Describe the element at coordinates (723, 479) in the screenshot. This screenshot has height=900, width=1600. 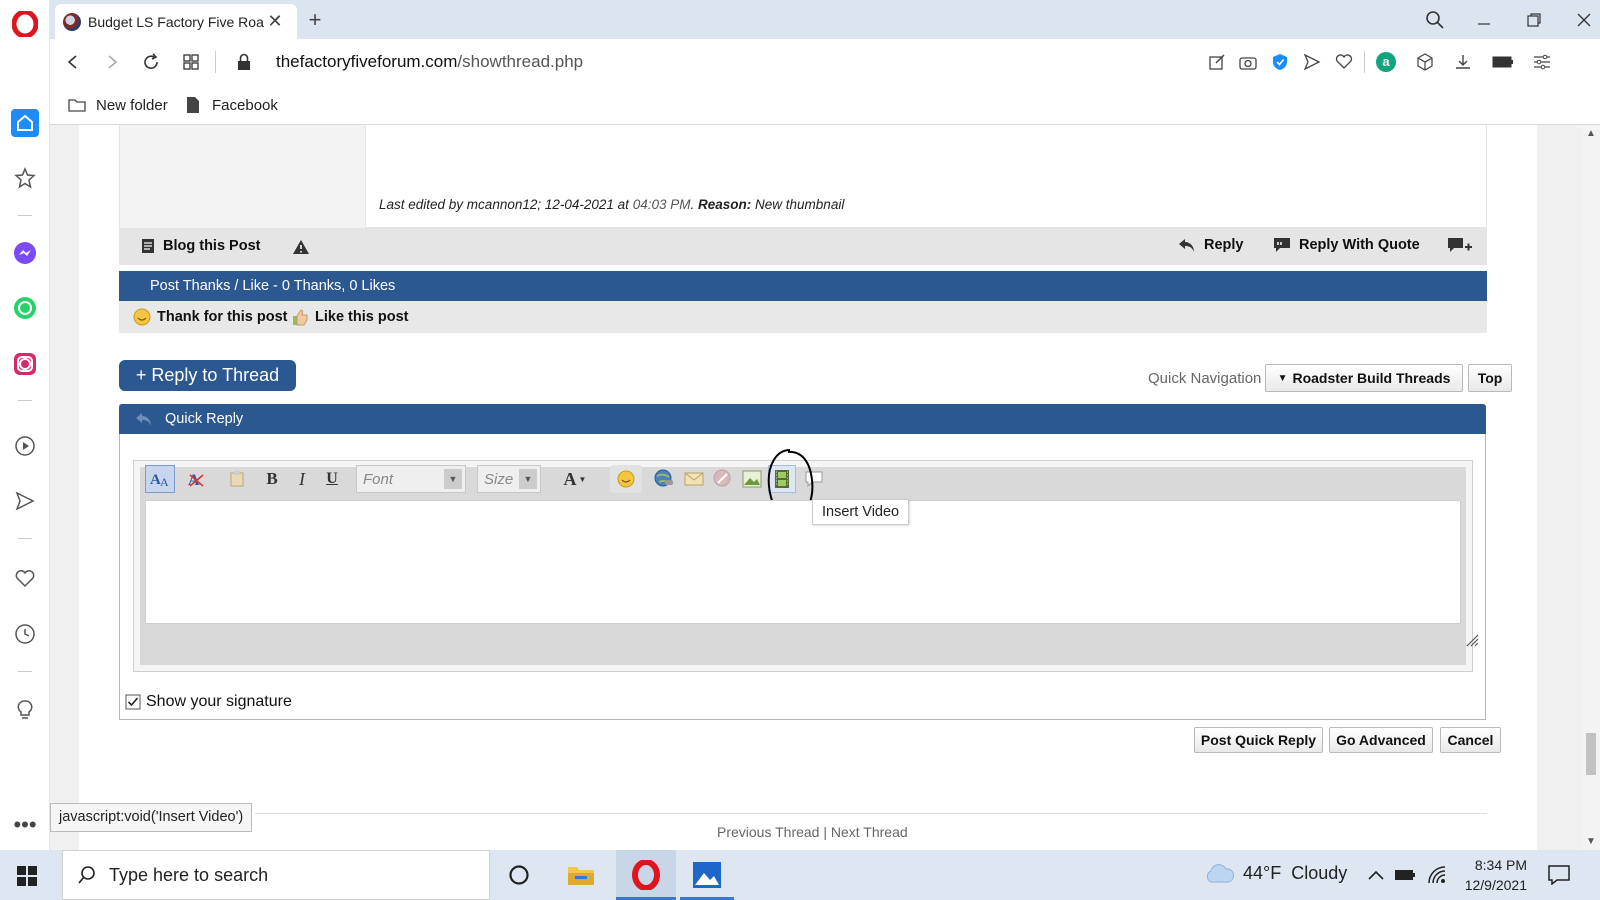
I see `remove-link-button` at that location.